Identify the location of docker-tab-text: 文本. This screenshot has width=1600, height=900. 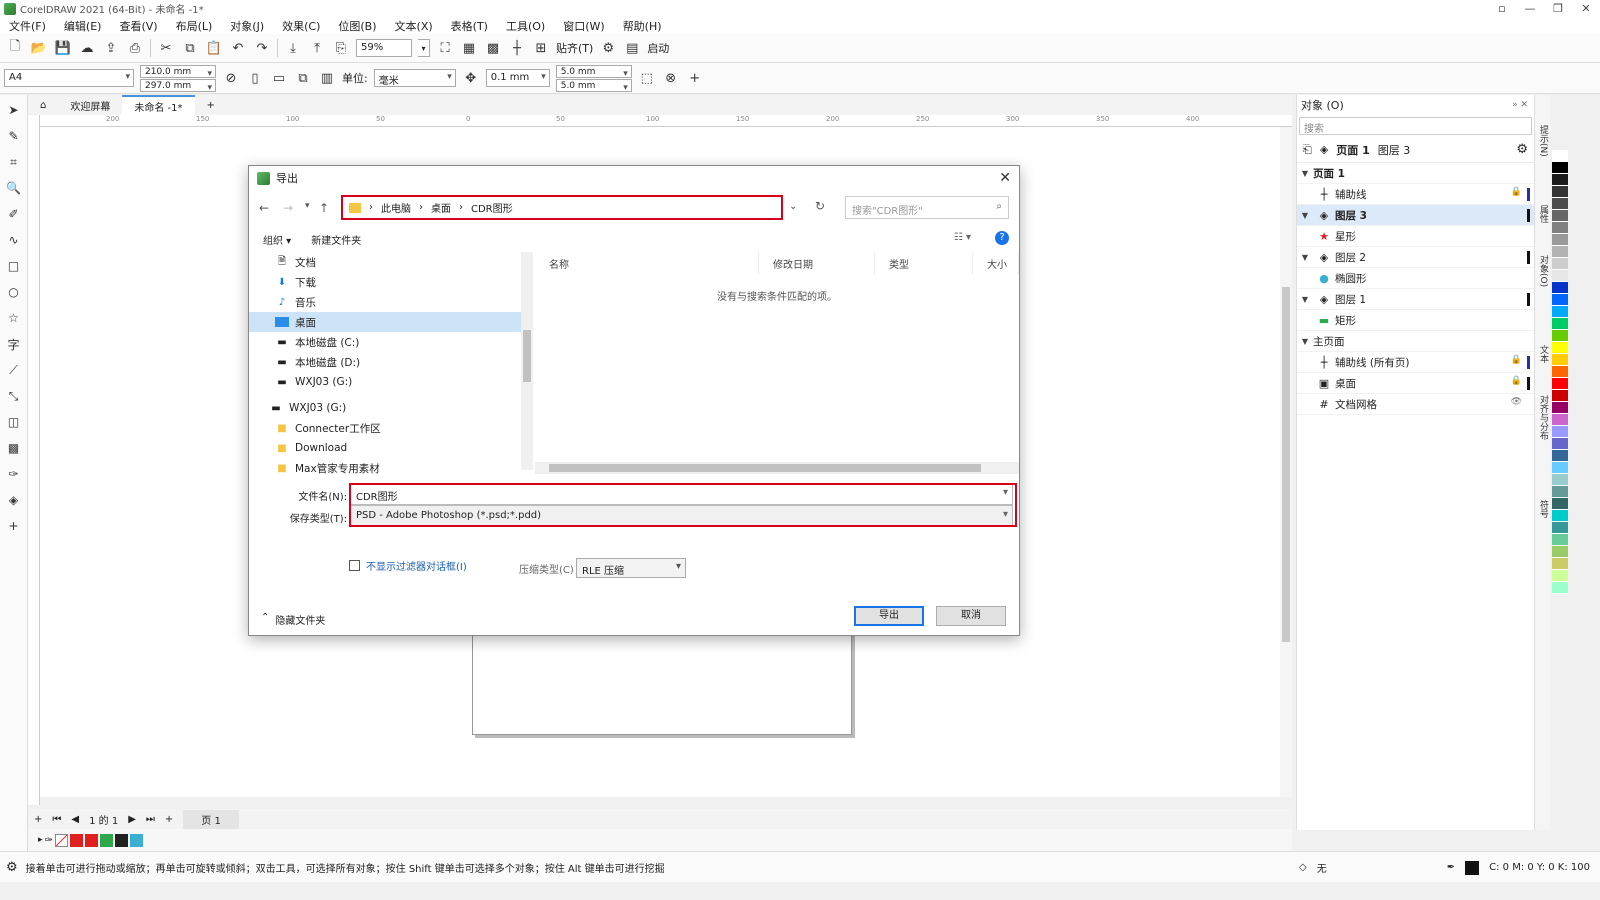
(1543, 354).